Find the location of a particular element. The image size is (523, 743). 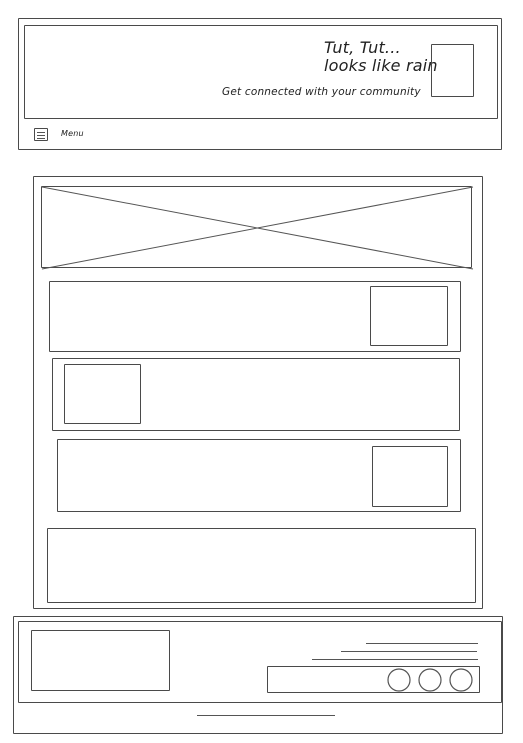

header-title-line2: looks like rain is located at coordinates (381, 65).